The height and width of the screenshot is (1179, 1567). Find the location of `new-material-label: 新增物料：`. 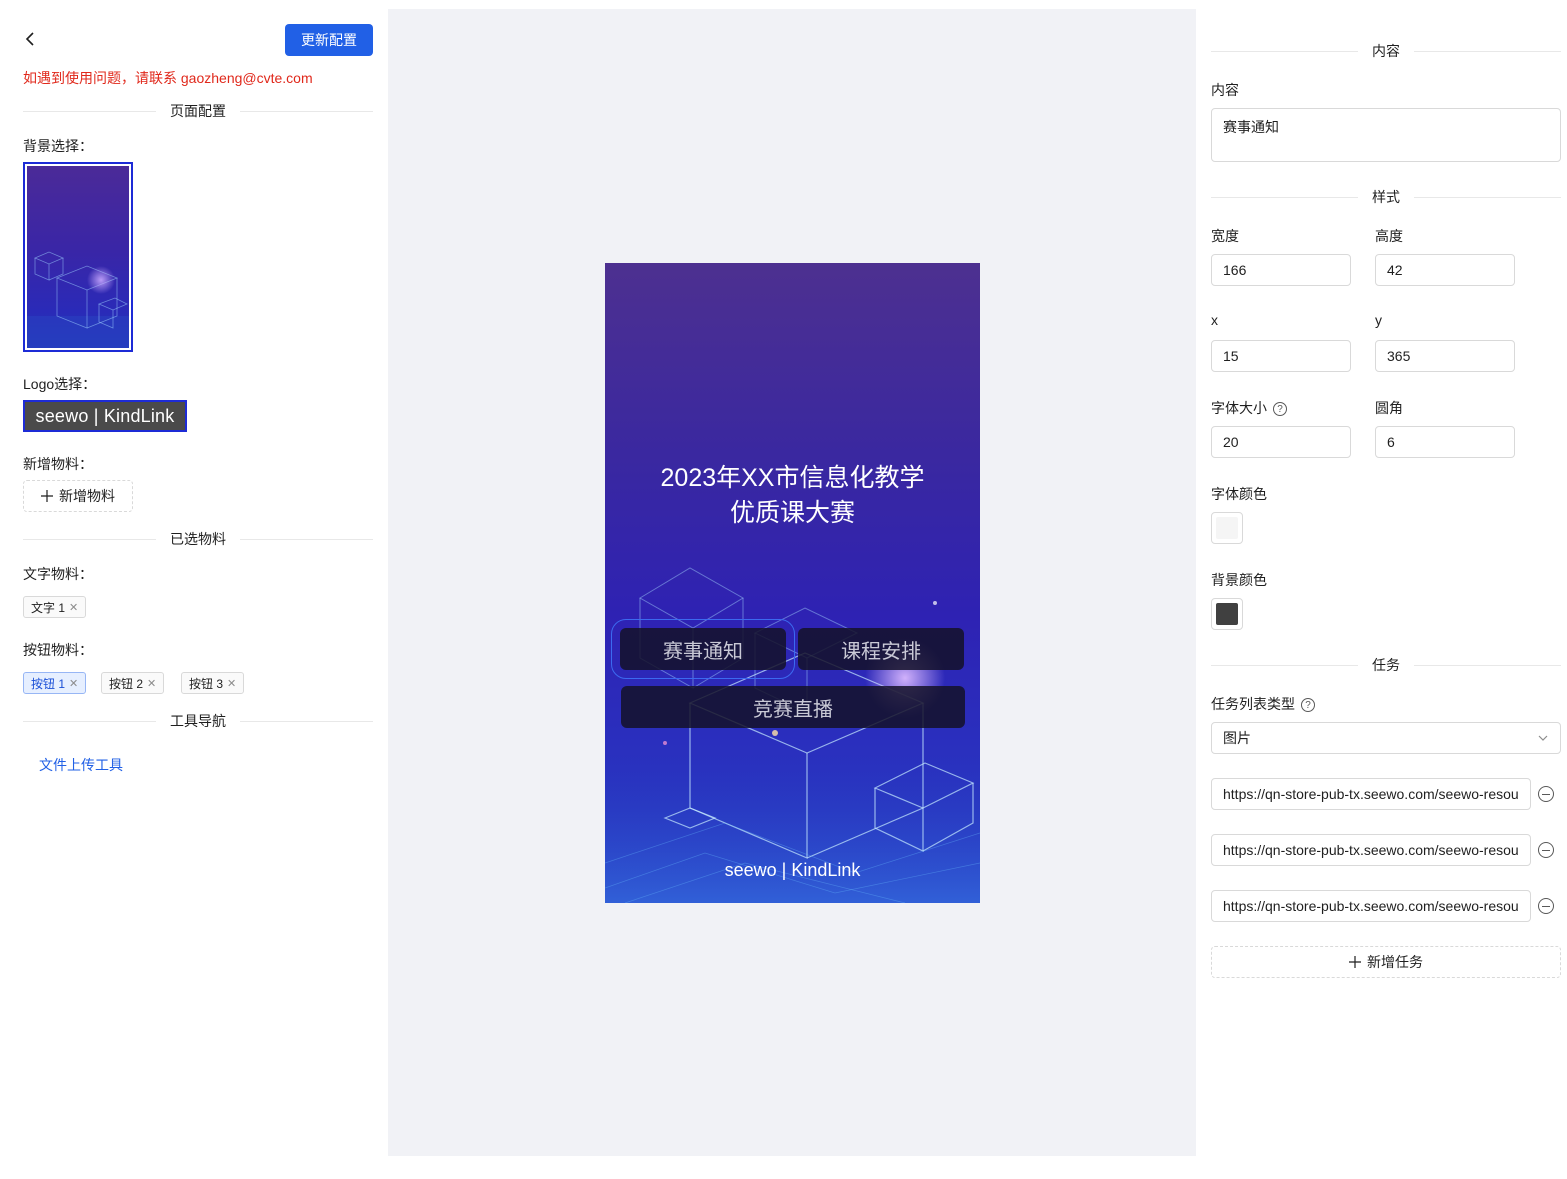

new-material-label: 新增物料： is located at coordinates (58, 464).